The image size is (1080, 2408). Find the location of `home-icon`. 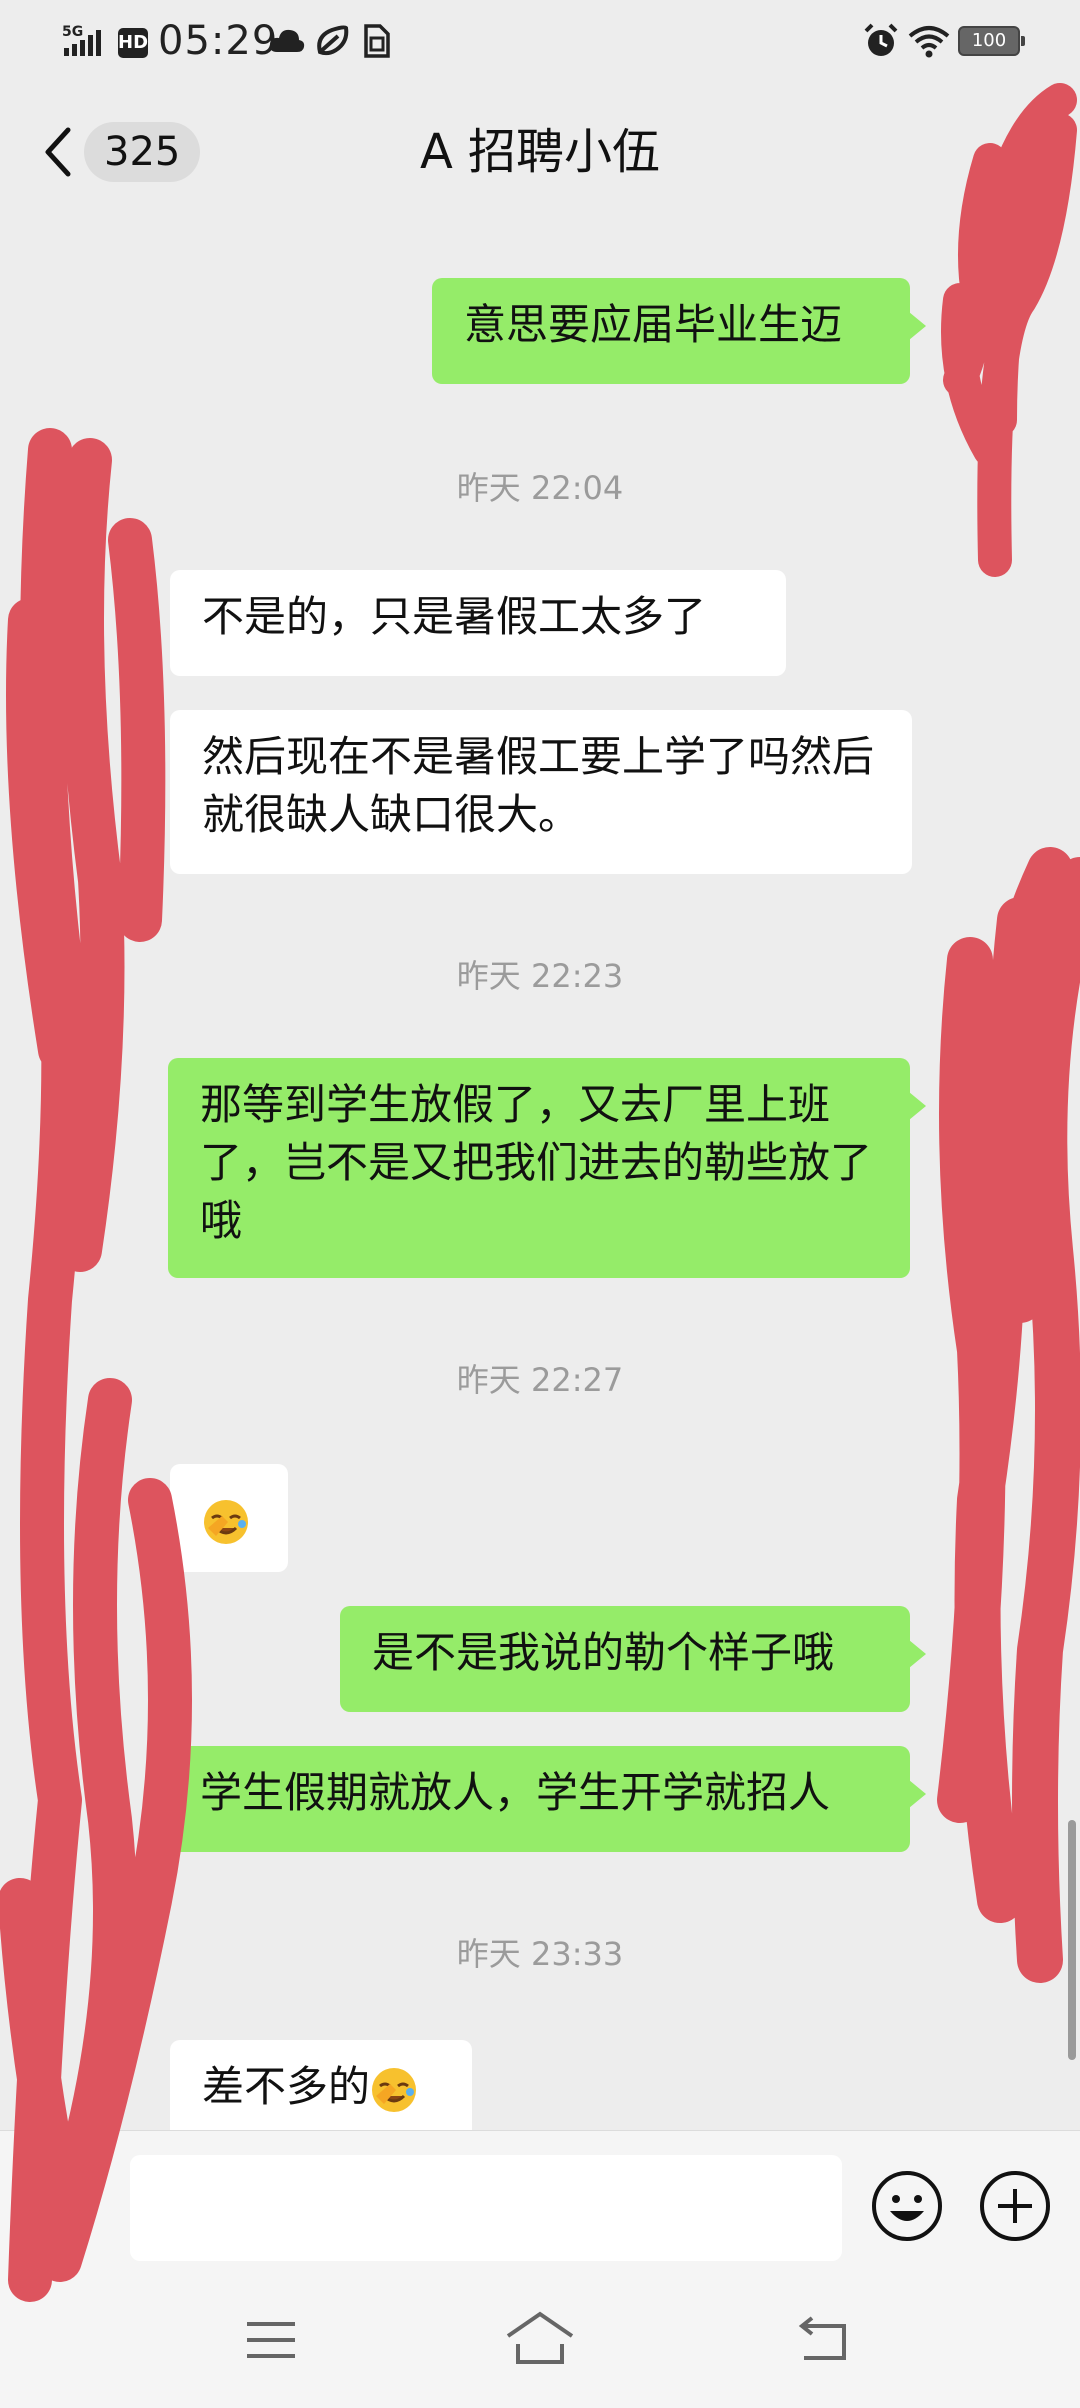

home-icon is located at coordinates (540, 2338).